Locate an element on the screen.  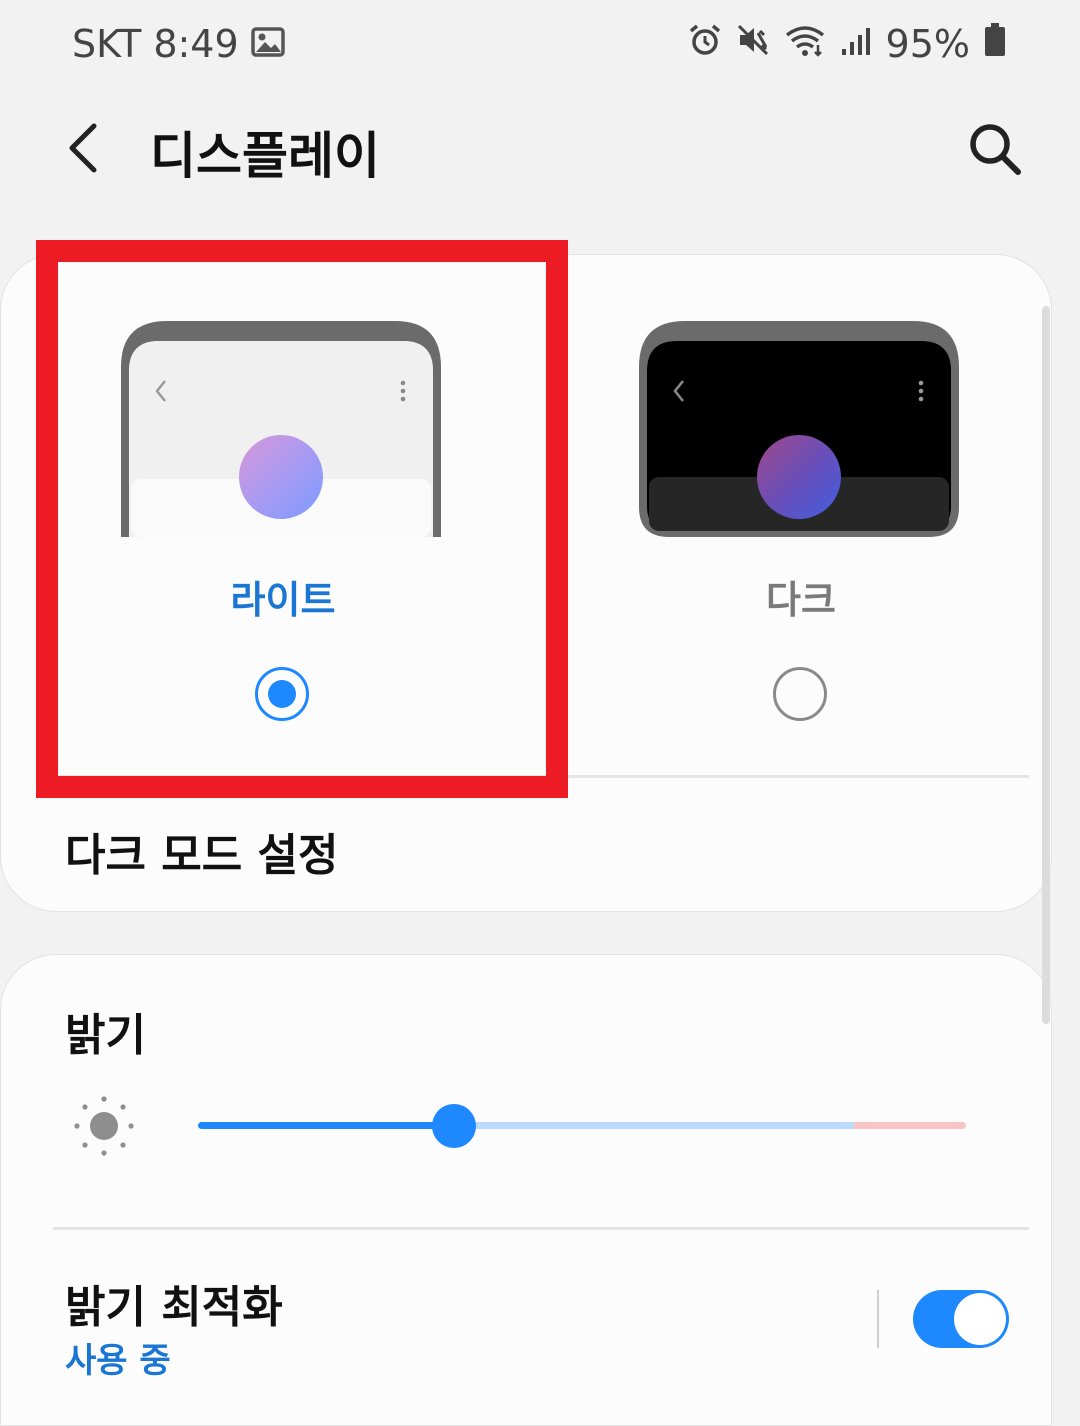
status-left: SKT 8:49 is located at coordinates (178, 44).